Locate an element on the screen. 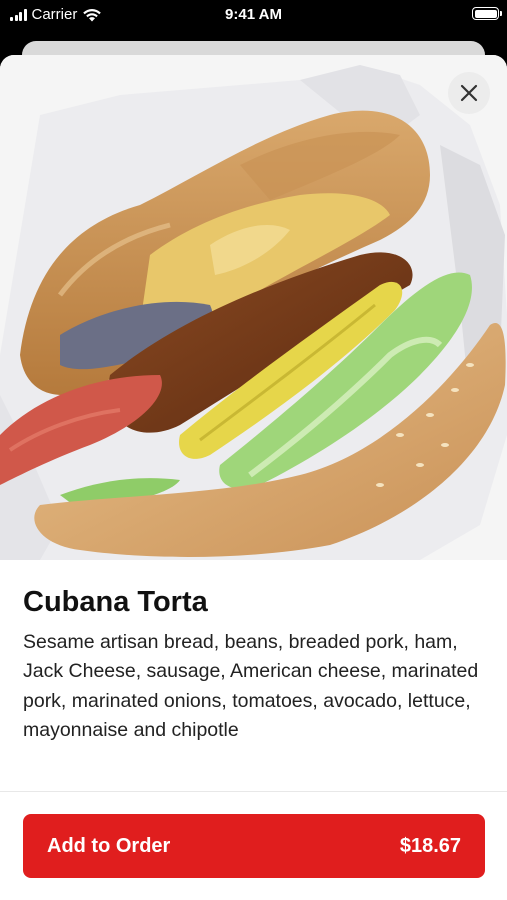 Image resolution: width=507 pixels, height=900 pixels. order-price: $18.67 is located at coordinates (430, 845).